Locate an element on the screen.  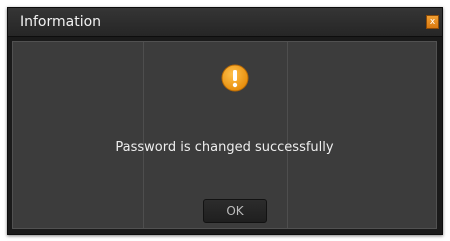
dialog-title: Information is located at coordinates (61, 22).